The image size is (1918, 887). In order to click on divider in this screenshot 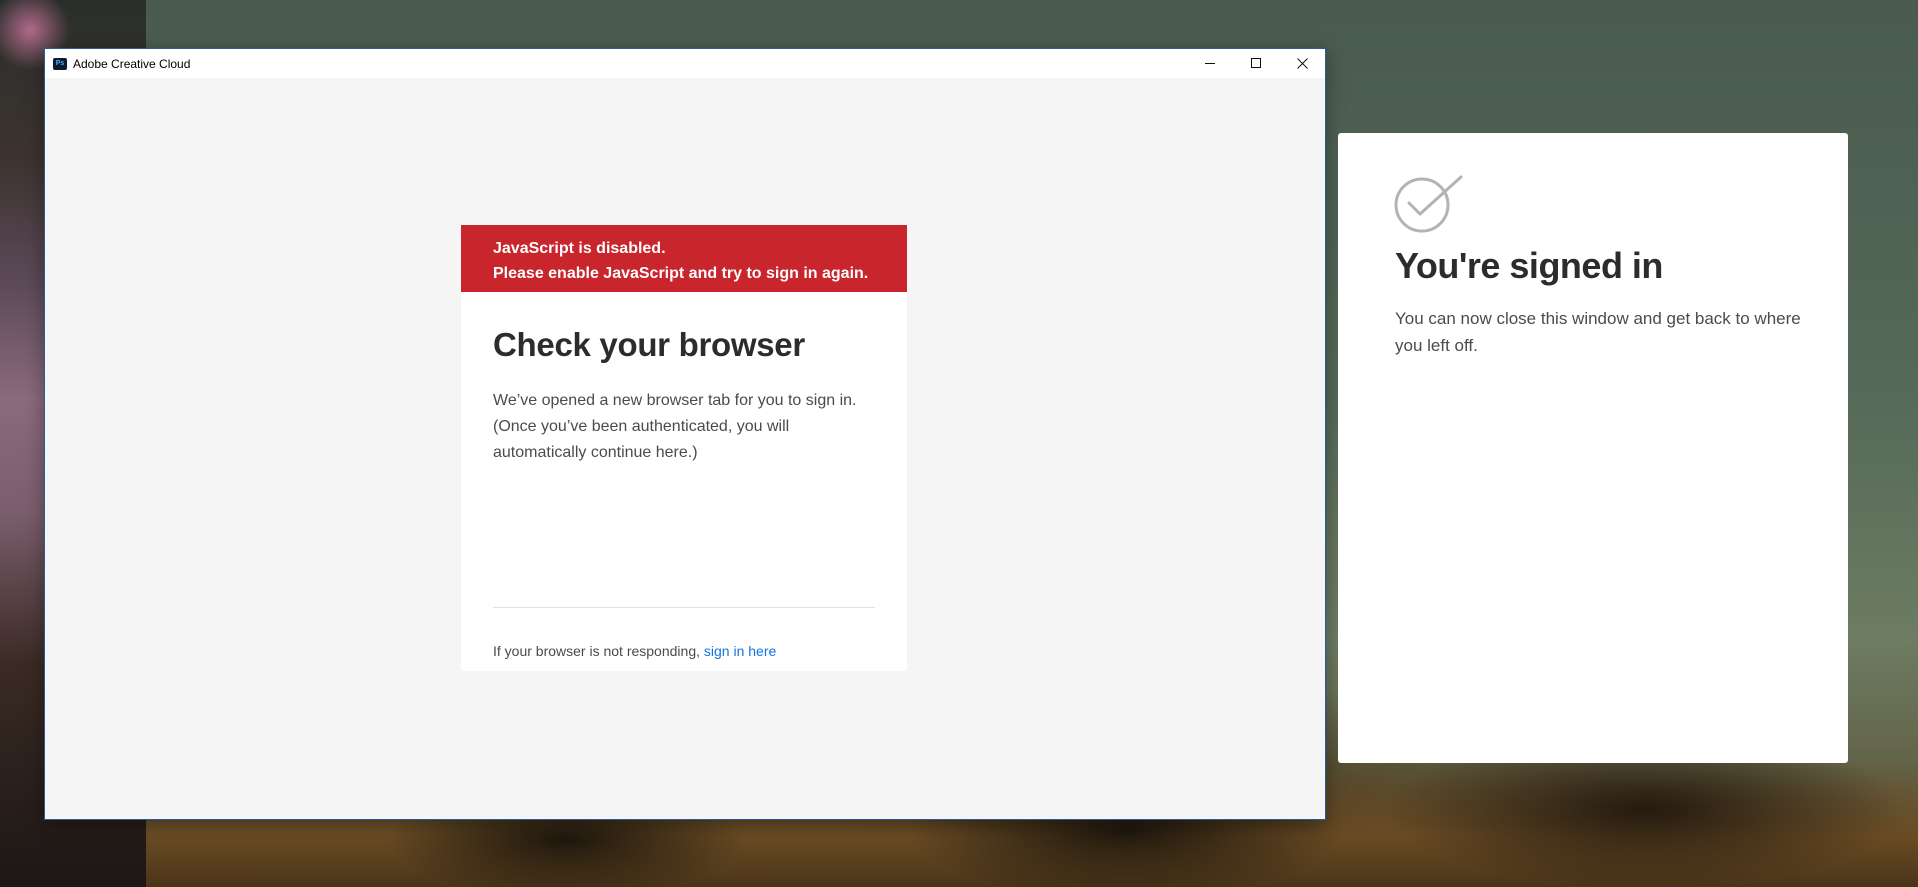, I will do `click(684, 607)`.